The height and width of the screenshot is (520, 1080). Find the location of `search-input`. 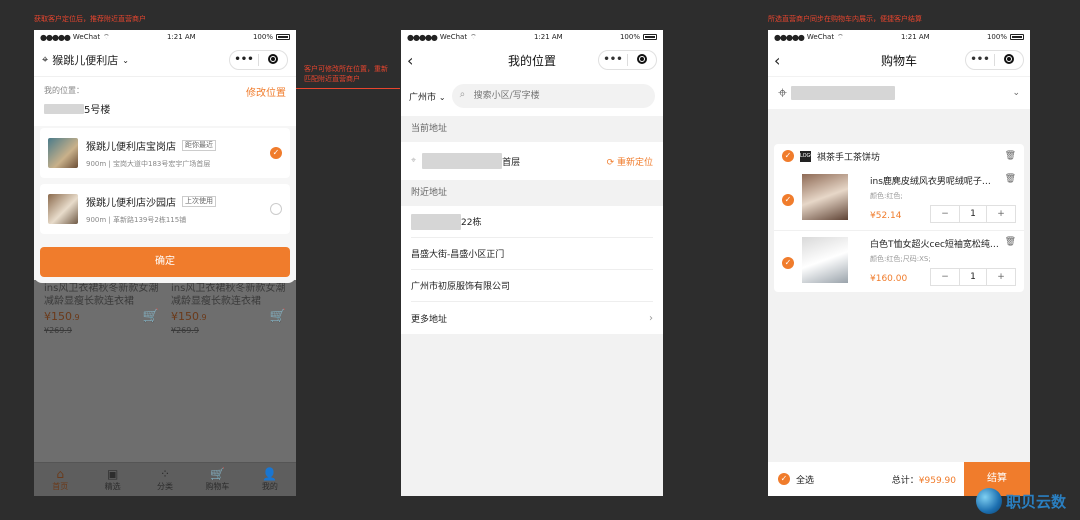

search-input is located at coordinates (553, 96).